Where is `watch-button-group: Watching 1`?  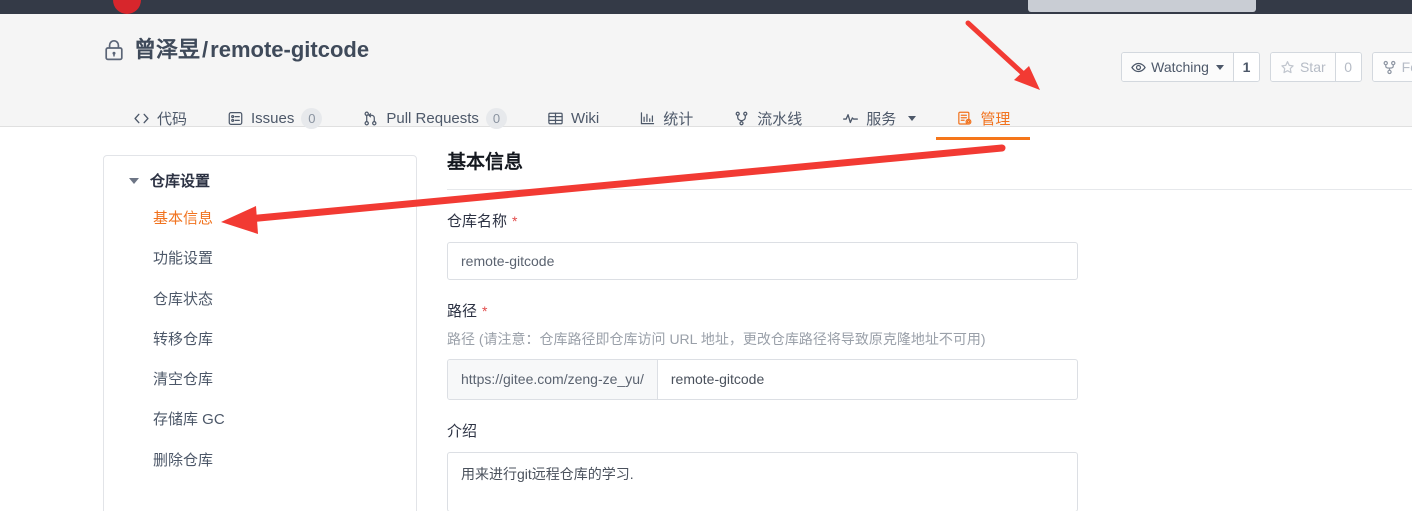
watch-button-group: Watching 1 is located at coordinates (1190, 67).